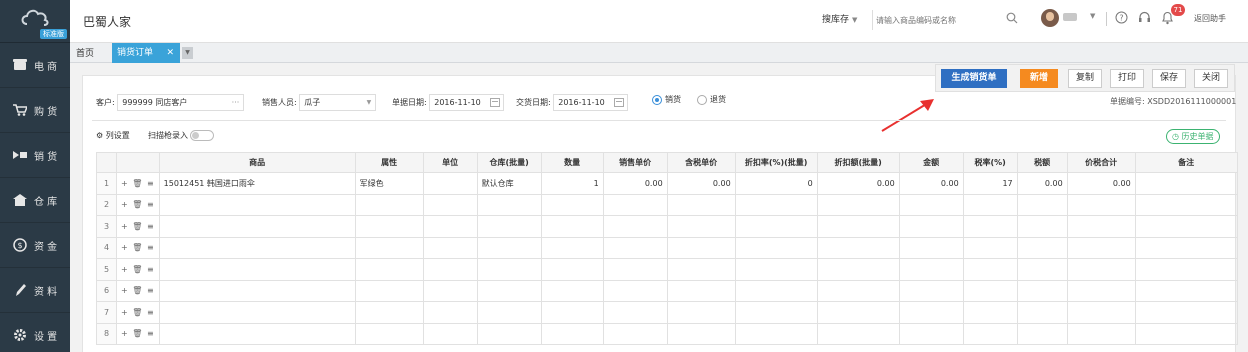 This screenshot has height=352, width=1248. Describe the element at coordinates (839, 18) in the screenshot. I see `search-scope-select: 搜库存 ▼` at that location.